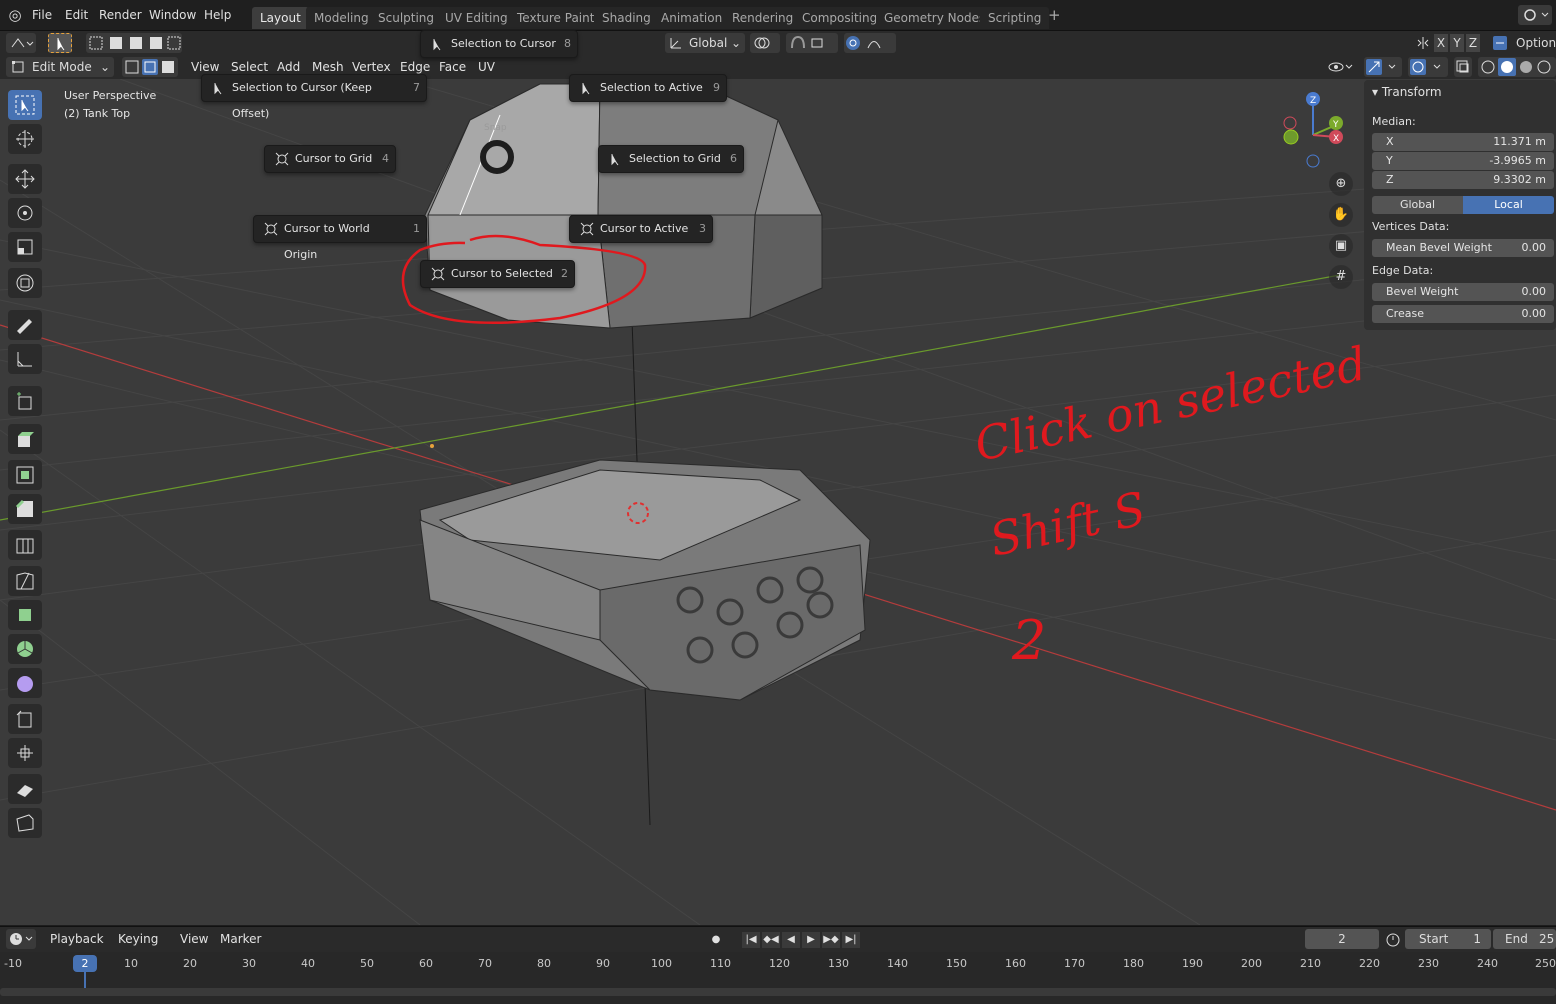  I want to click on tab-scripting: Scripting, so click(1015, 18).